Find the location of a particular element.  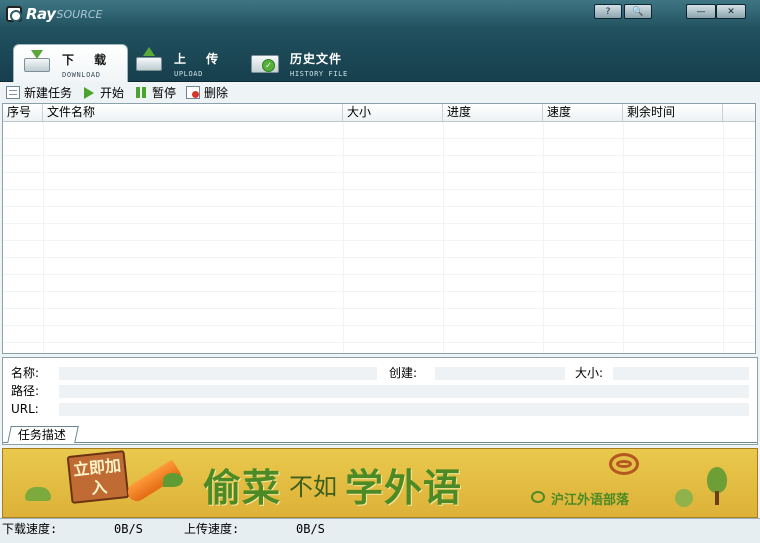

close-button: ✕ is located at coordinates (731, 11).